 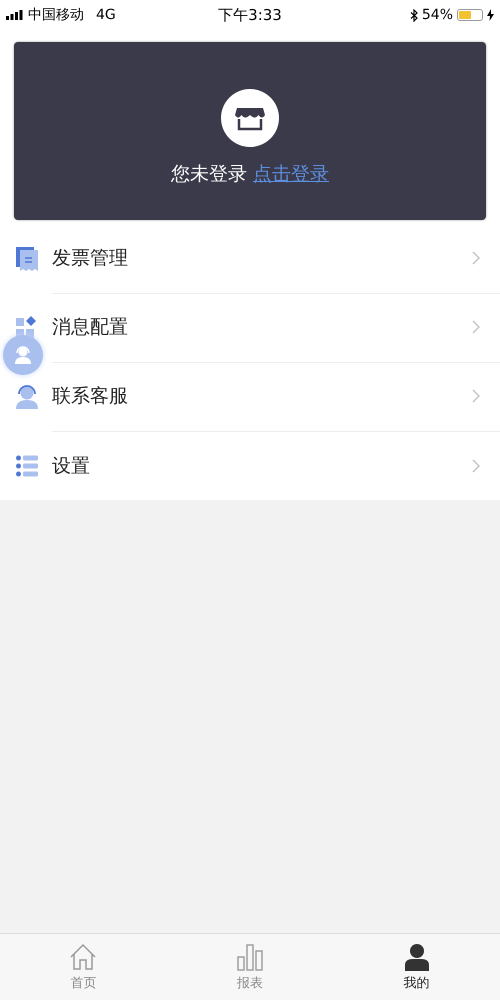 I want to click on menu-item: 发票管理, so click(x=250, y=258).